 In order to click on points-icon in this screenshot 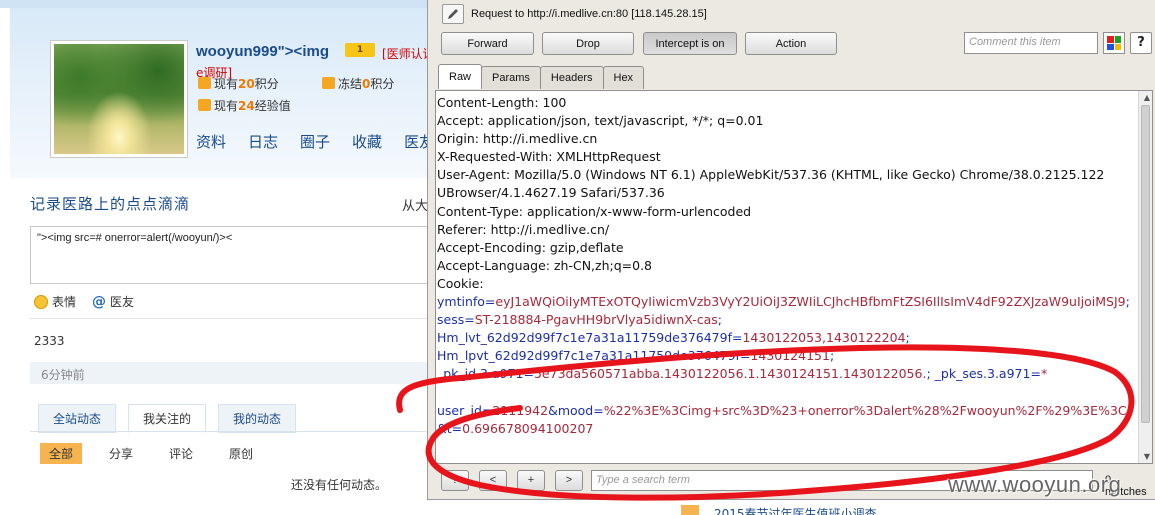, I will do `click(204, 83)`.